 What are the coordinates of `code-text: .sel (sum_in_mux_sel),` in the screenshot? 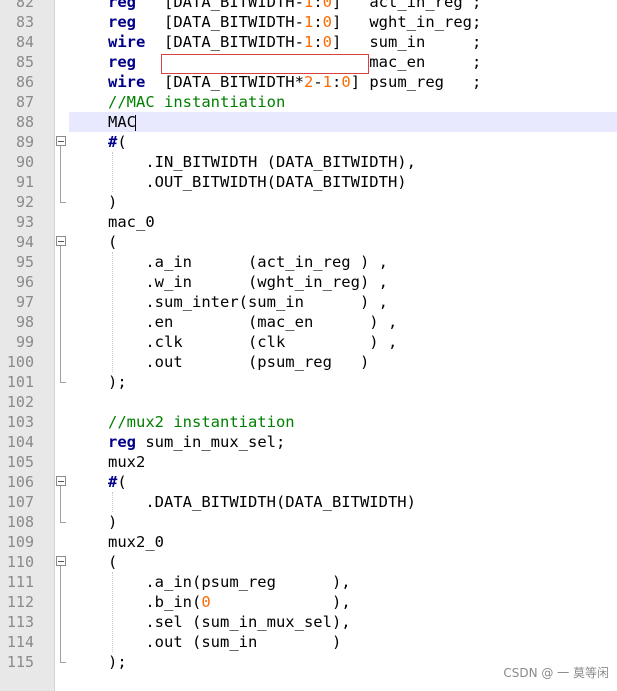 It's located at (343, 622).